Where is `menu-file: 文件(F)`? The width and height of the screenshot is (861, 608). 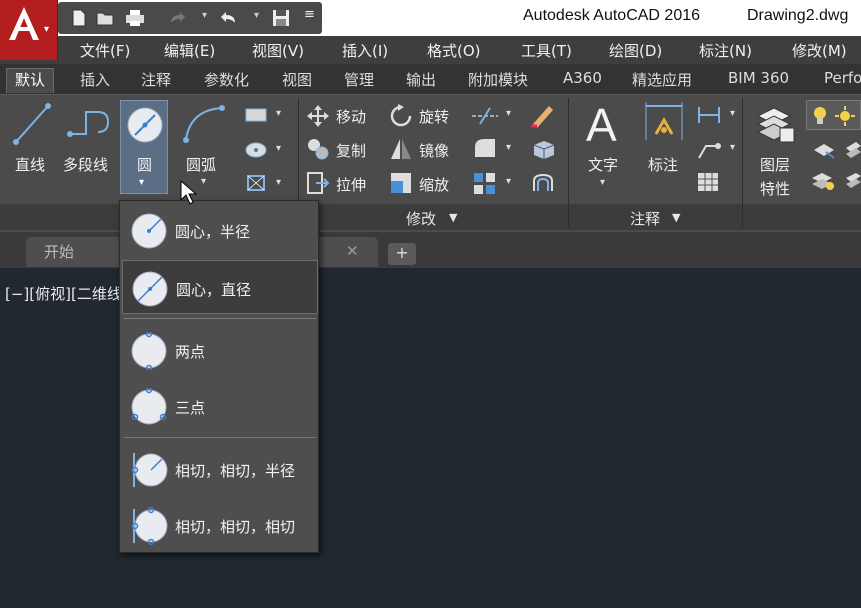
menu-file: 文件(F) is located at coordinates (105, 50).